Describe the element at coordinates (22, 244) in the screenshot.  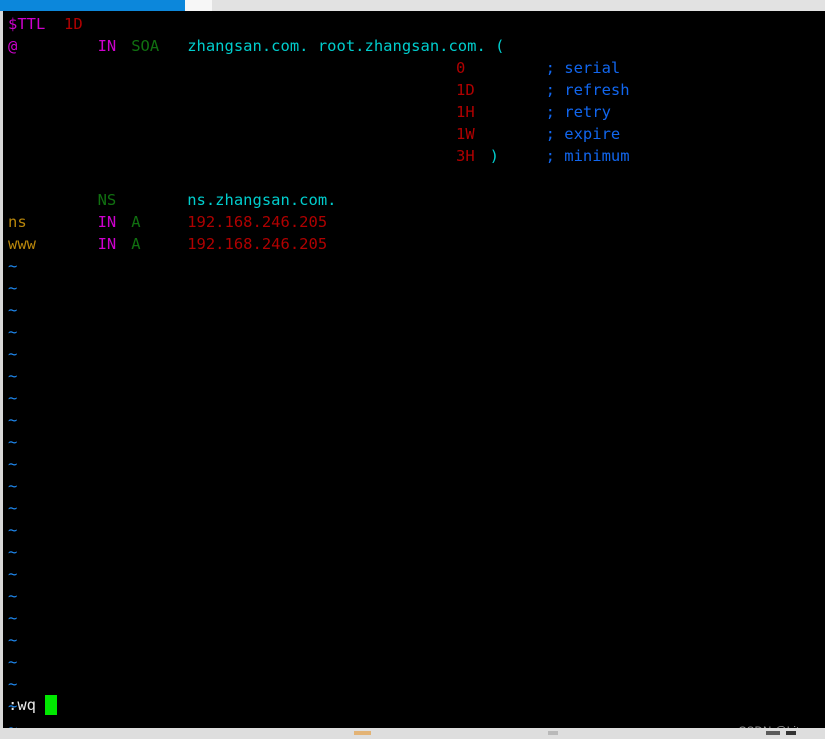
I see `a-record-host-www: www` at that location.